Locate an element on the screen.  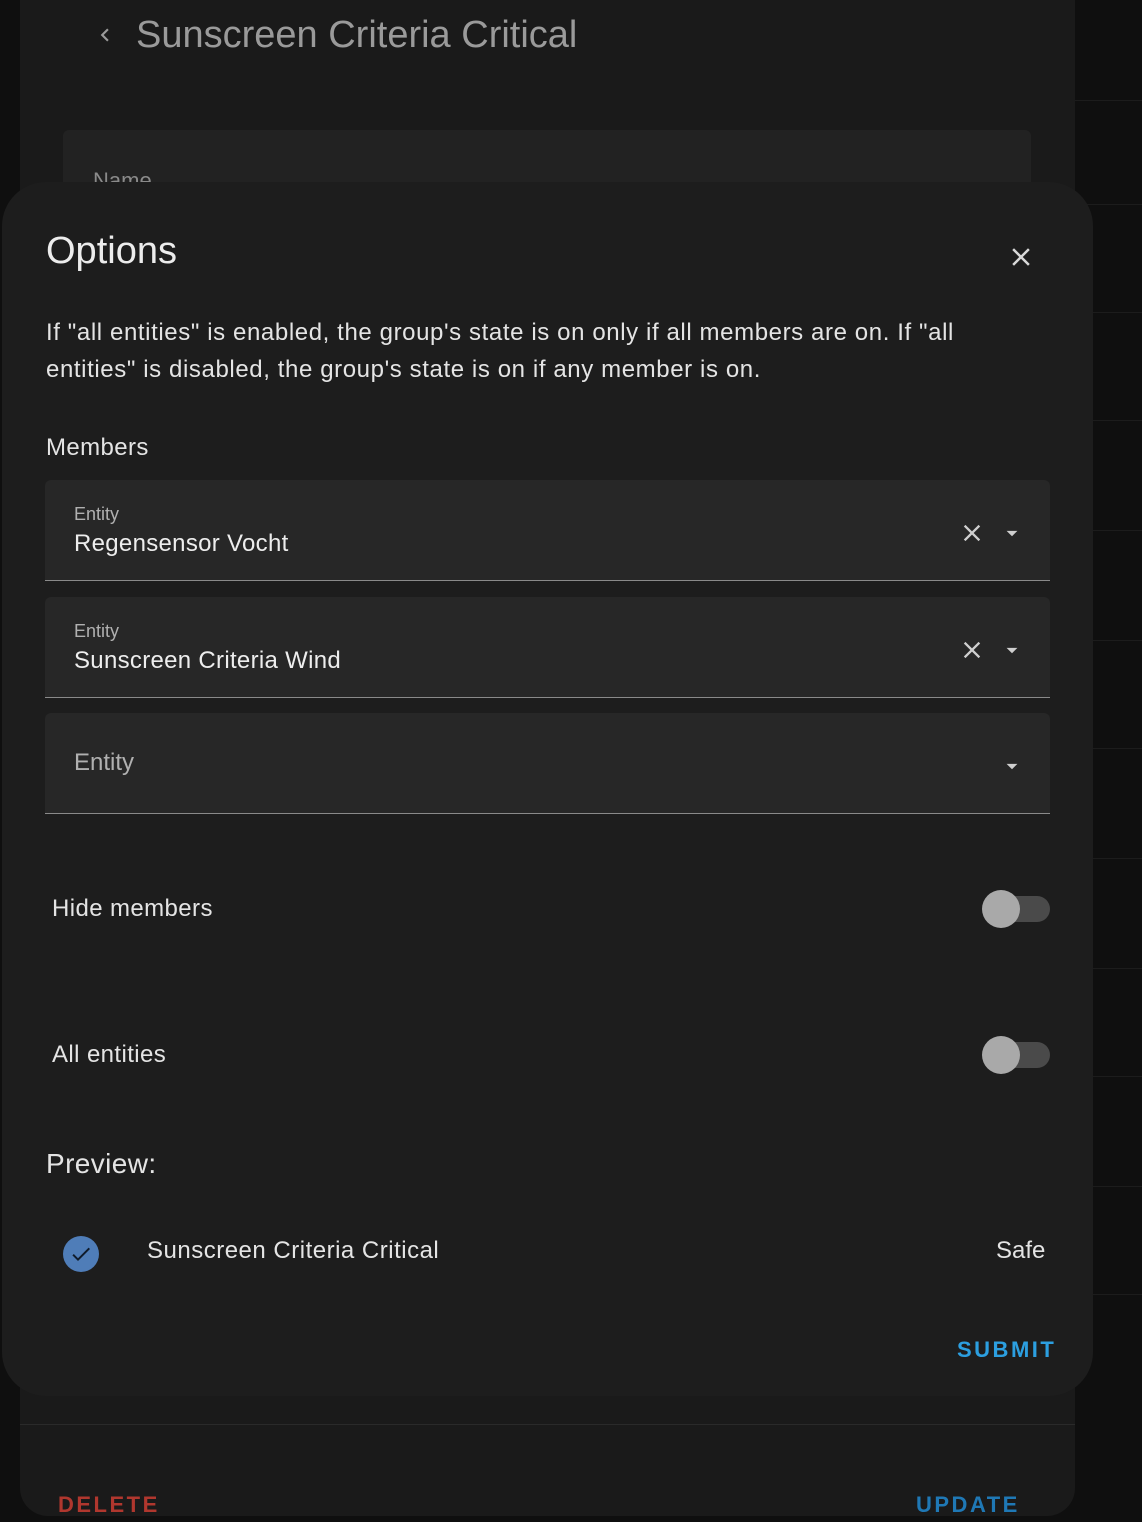
footer-divider is located at coordinates (547, 1424).